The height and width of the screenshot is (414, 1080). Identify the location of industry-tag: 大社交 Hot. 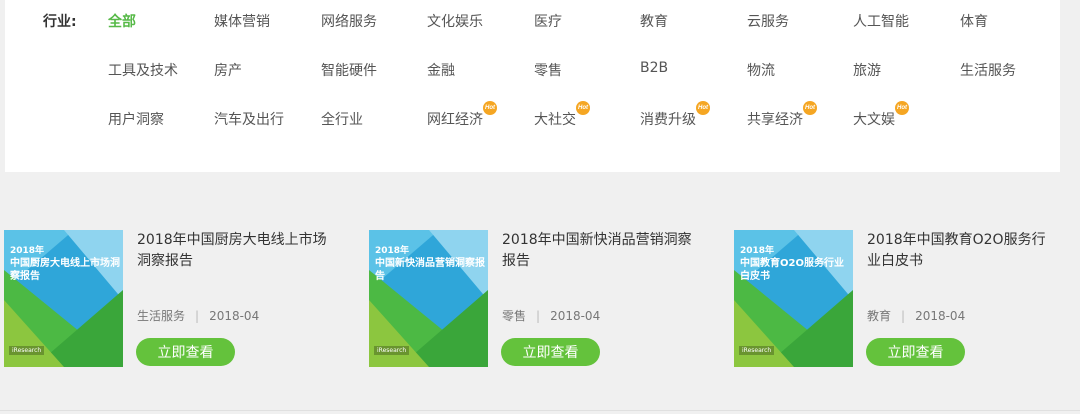
(562, 115).